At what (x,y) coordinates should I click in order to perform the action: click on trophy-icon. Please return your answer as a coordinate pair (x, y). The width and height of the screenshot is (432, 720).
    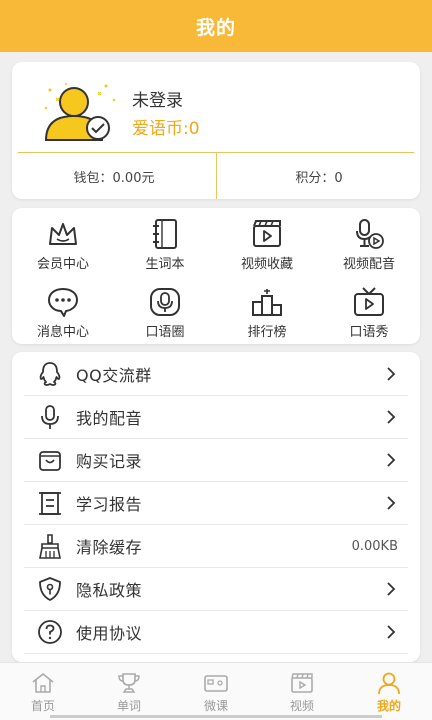
    Looking at the image, I should click on (129, 682).